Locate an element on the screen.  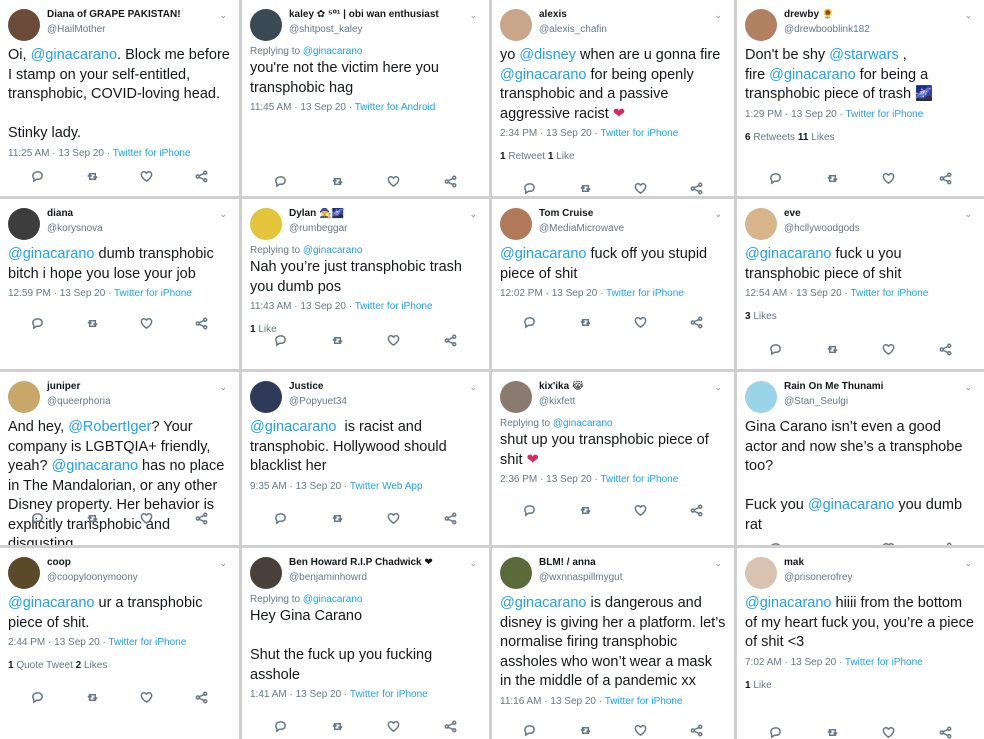
user-handle: @prisonerofrey is located at coordinates (818, 577).